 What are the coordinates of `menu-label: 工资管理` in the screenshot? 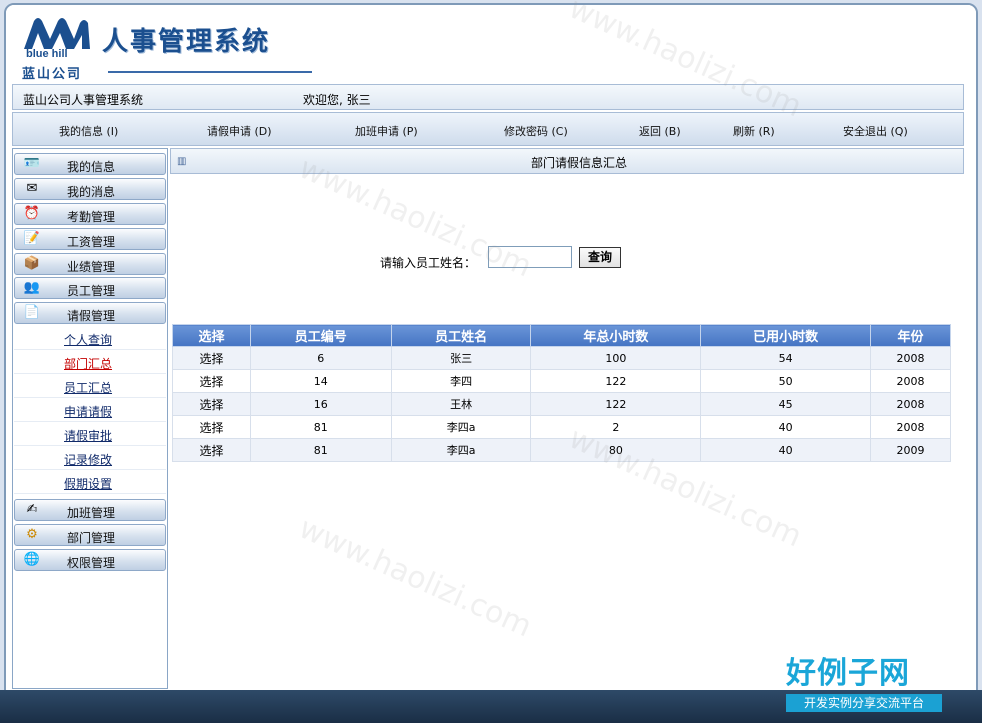 It's located at (91, 242).